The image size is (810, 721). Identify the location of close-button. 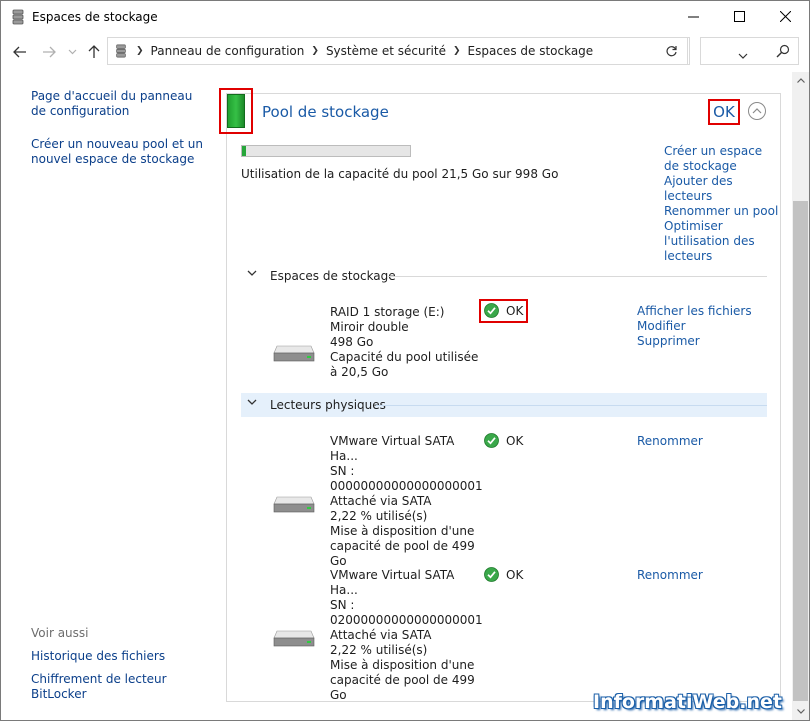
(785, 16).